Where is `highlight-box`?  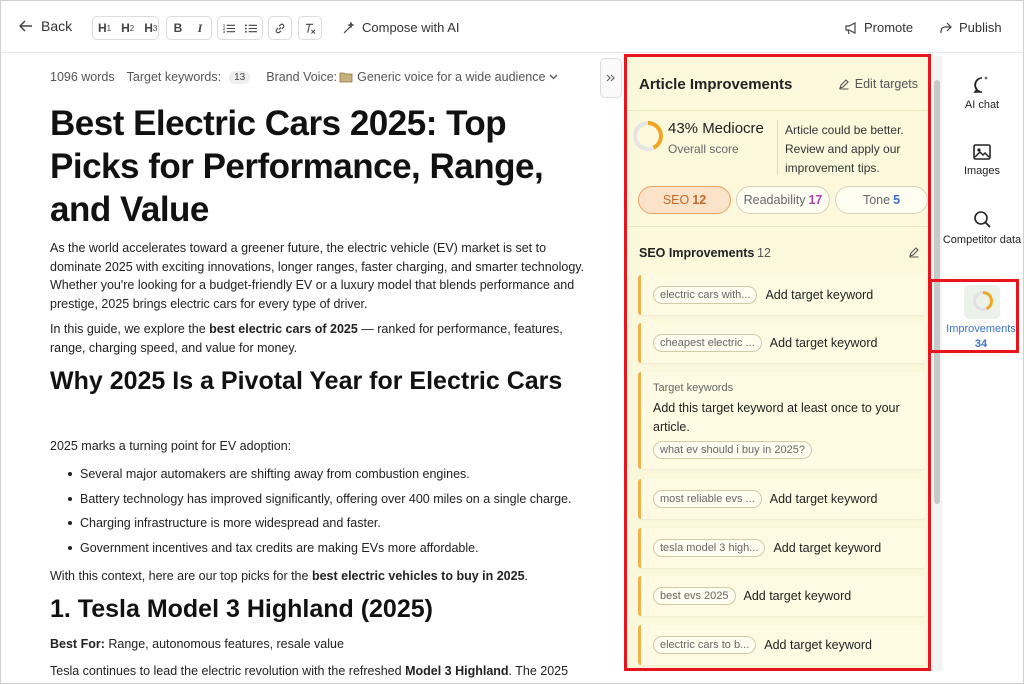
highlight-box is located at coordinates (974, 316).